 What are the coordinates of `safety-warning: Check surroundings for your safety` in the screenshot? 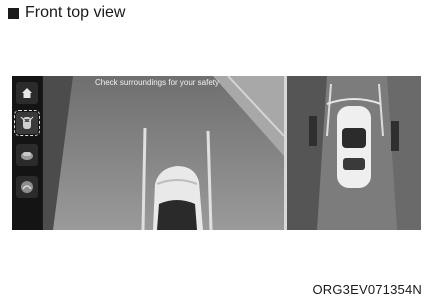 It's located at (157, 82).